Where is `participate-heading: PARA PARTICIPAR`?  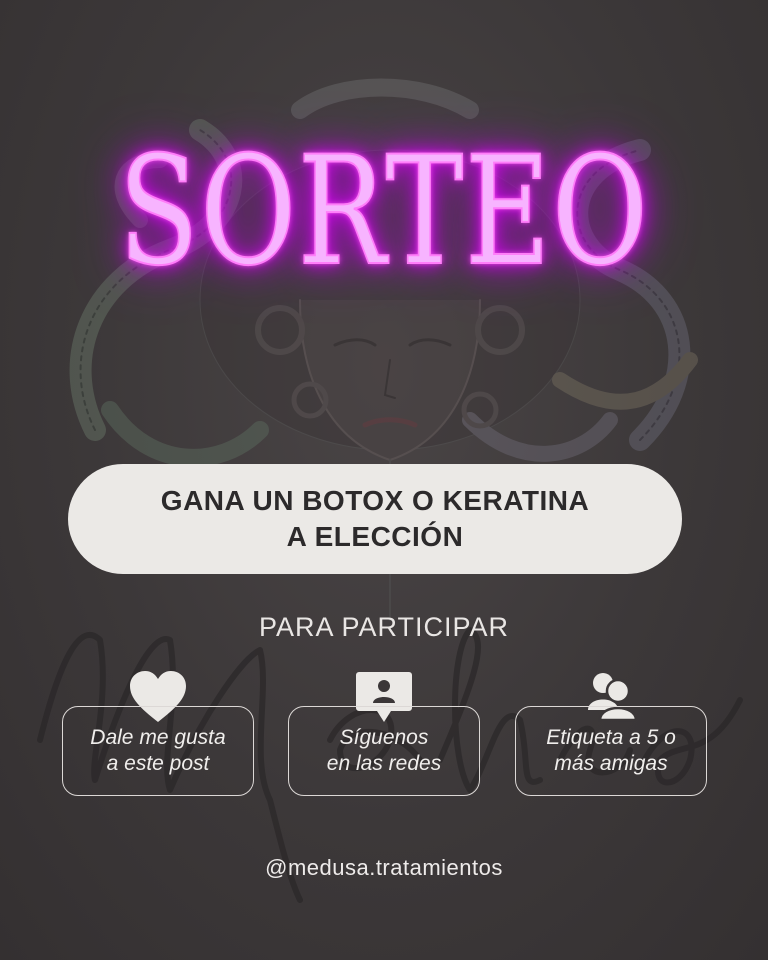
participate-heading: PARA PARTICIPAR is located at coordinates (384, 627).